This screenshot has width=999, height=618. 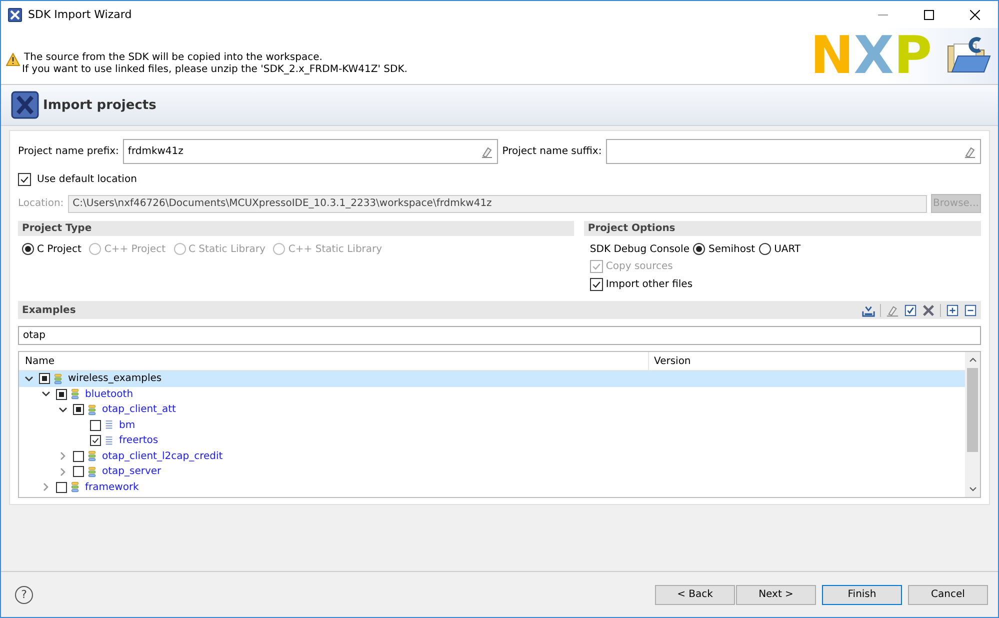 What do you see at coordinates (174, 58) in the screenshot?
I see `warning-message: The source from the SDK will be copied into the workspace.` at bounding box center [174, 58].